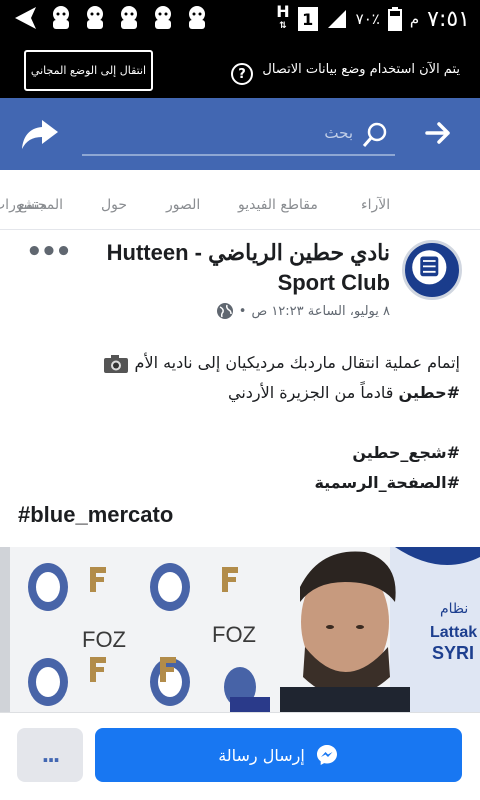 This screenshot has height=800, width=480. Describe the element at coordinates (237, 483) in the screenshot. I see `hashtag-official-page: #الصفحة_الرسمية` at that location.